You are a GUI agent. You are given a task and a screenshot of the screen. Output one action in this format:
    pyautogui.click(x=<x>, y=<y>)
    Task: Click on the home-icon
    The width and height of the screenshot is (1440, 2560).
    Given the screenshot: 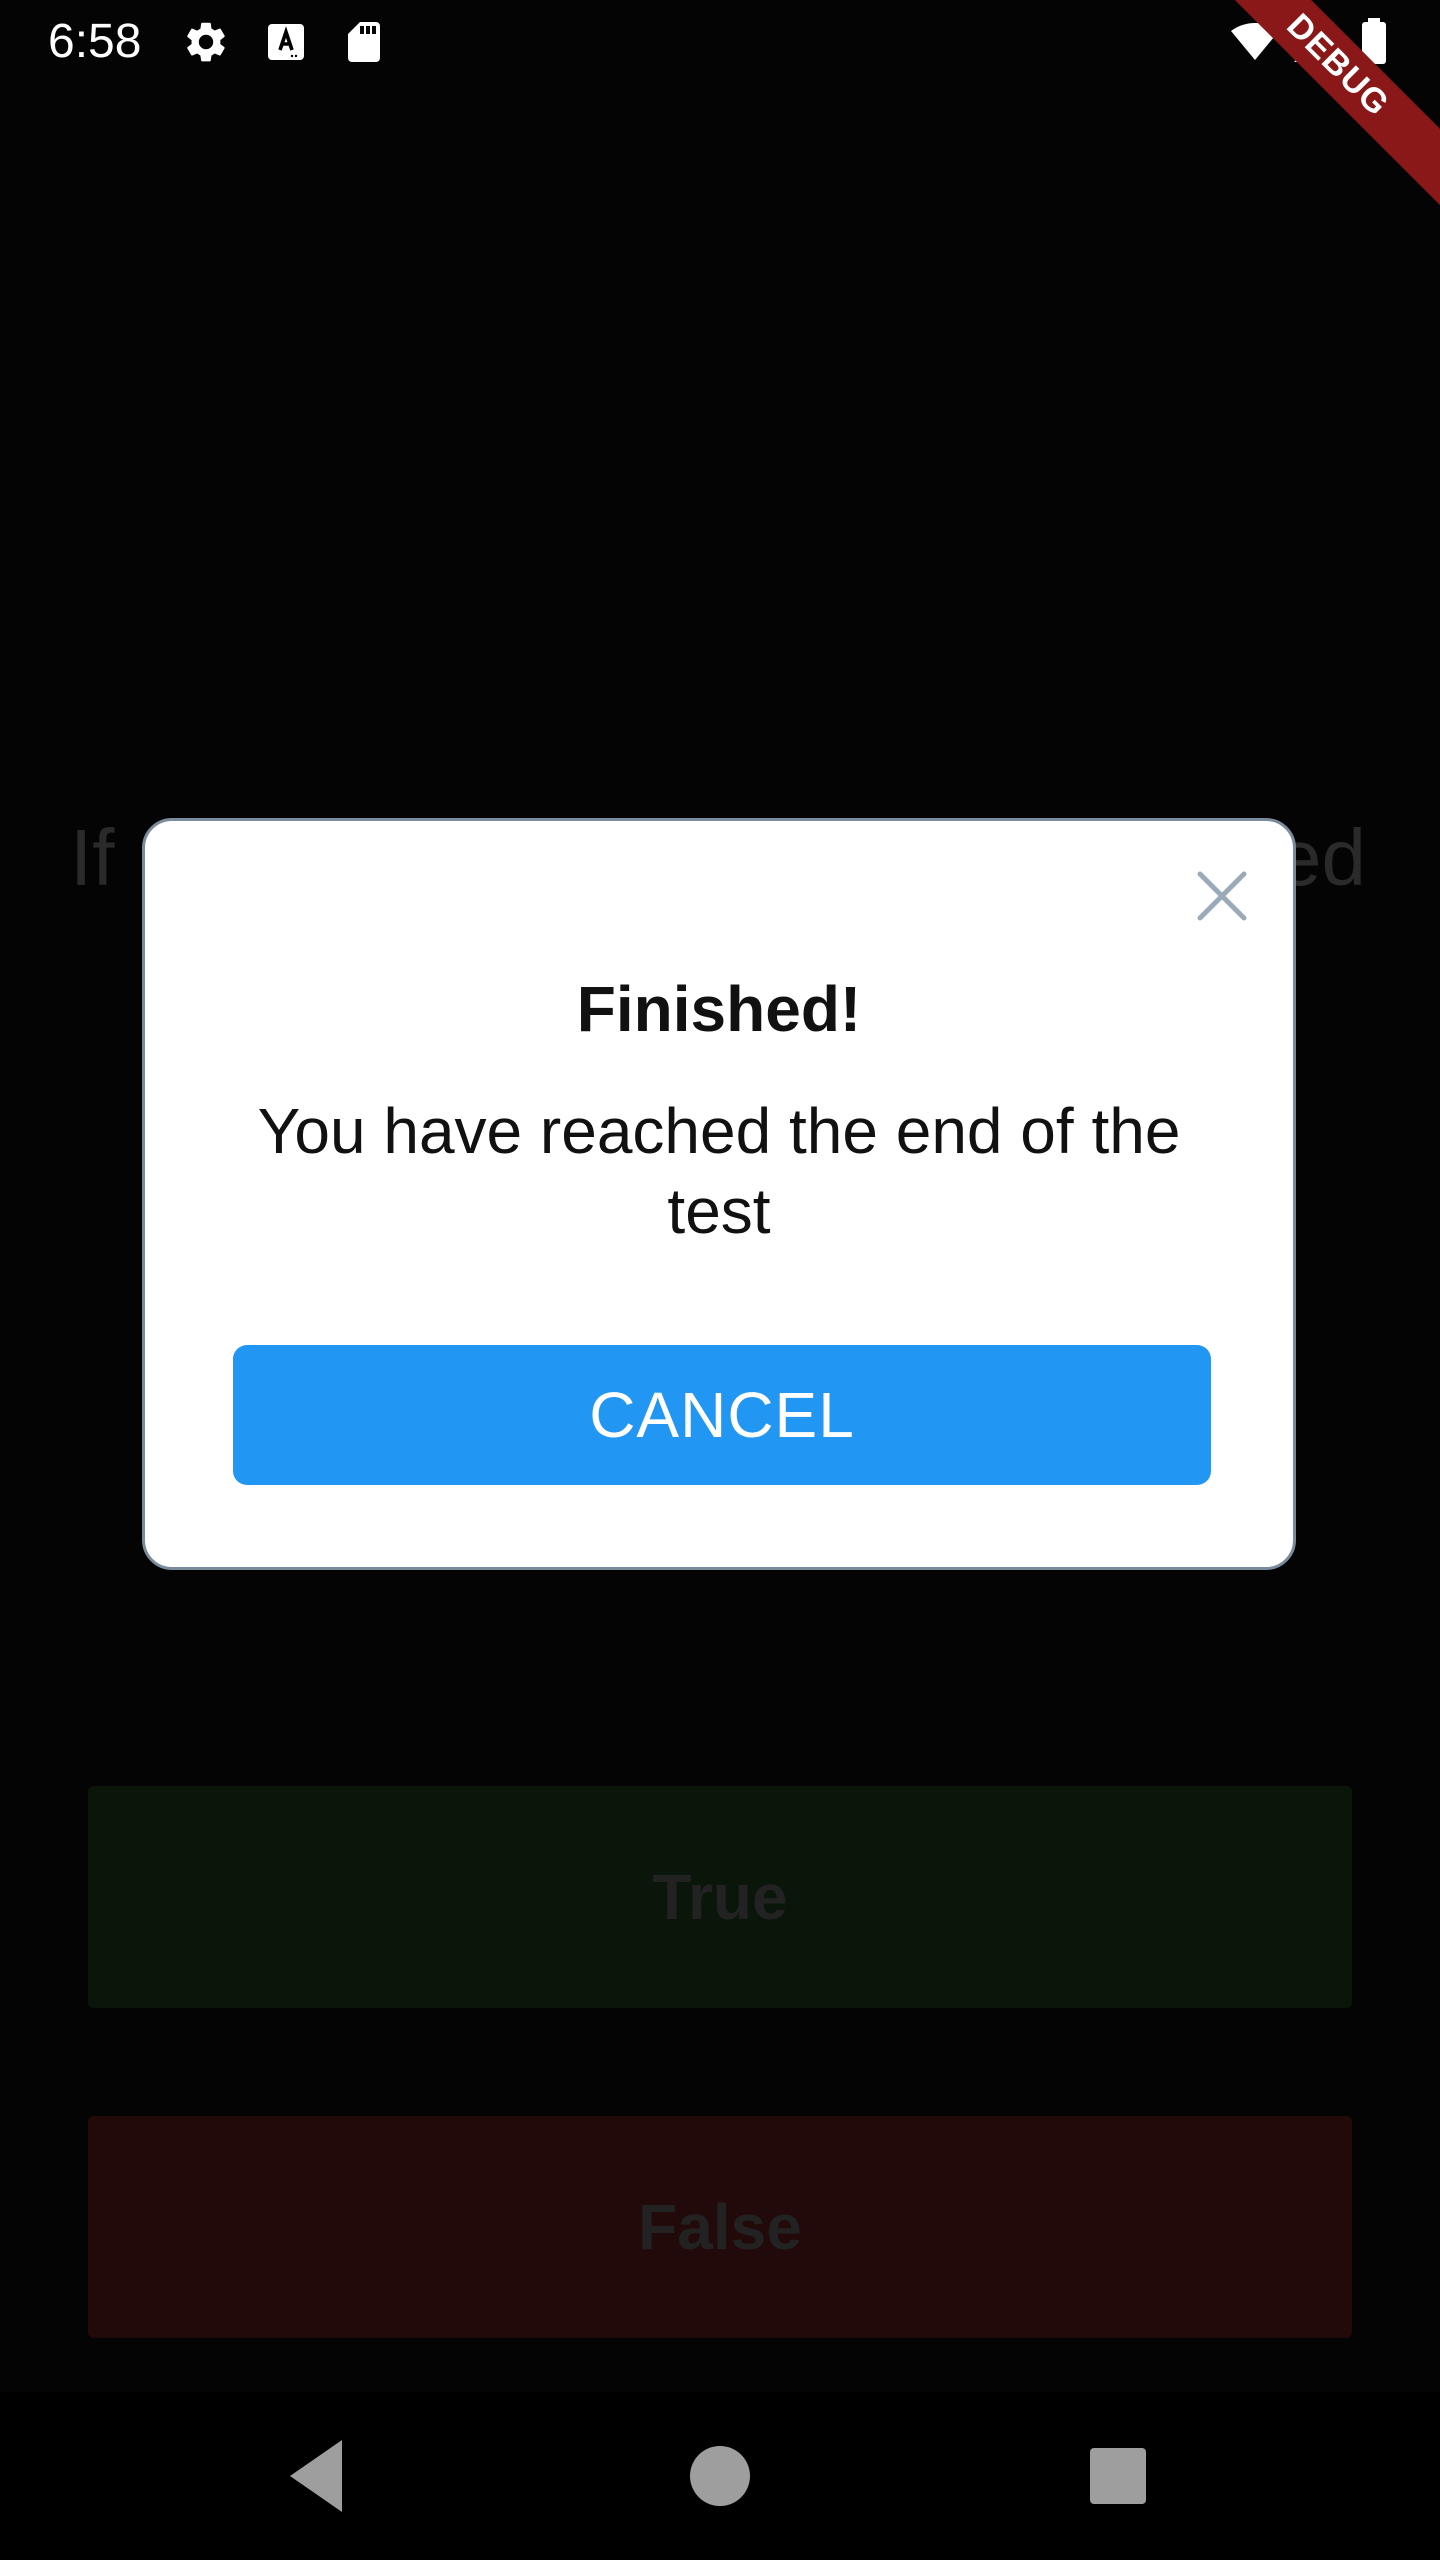 What is the action you would take?
    pyautogui.click(x=720, y=2476)
    